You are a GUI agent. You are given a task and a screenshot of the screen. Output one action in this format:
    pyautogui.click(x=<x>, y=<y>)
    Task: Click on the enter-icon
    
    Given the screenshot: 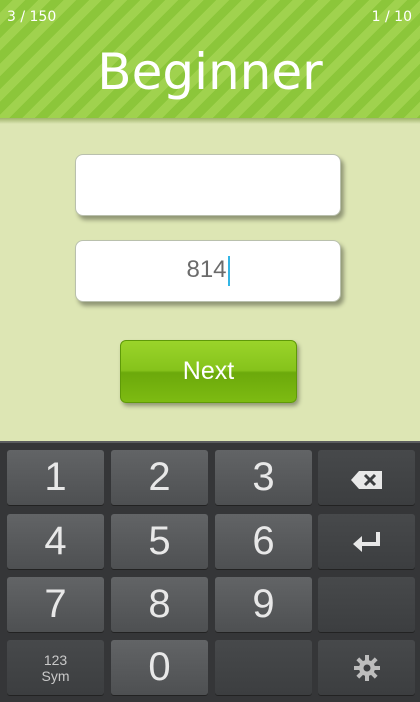 What is the action you would take?
    pyautogui.click(x=366, y=542)
    